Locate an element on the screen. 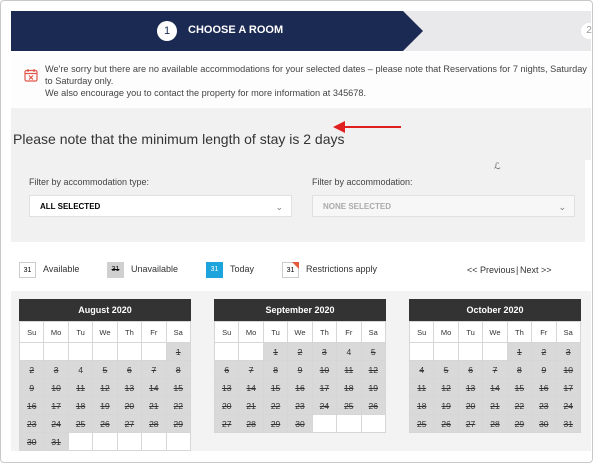 This screenshot has height=463, width=593. next-step-badge: 2 is located at coordinates (586, 31).